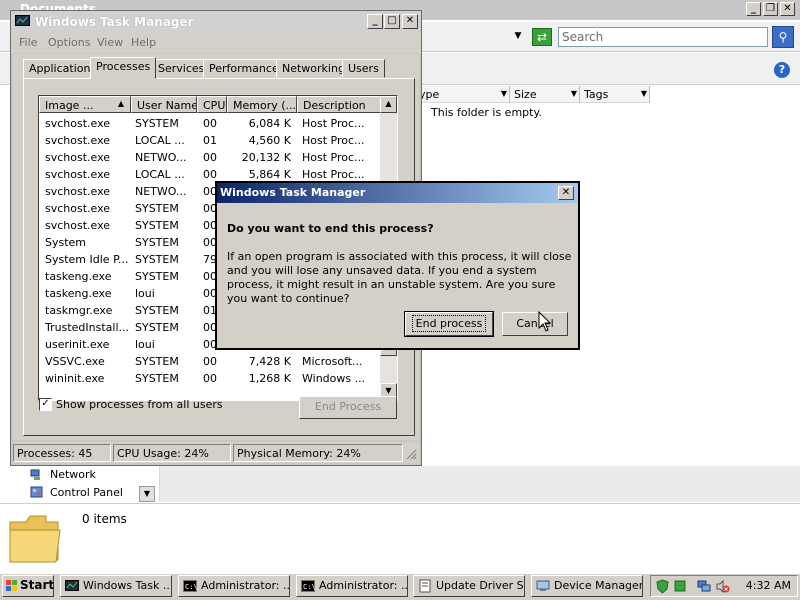  What do you see at coordinates (110, 42) in the screenshot?
I see `menu-view: View` at bounding box center [110, 42].